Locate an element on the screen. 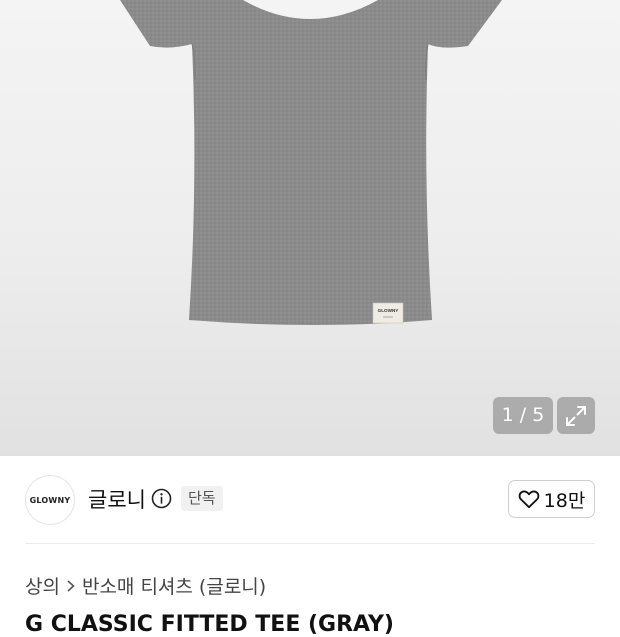  expand-image-button is located at coordinates (576, 415).